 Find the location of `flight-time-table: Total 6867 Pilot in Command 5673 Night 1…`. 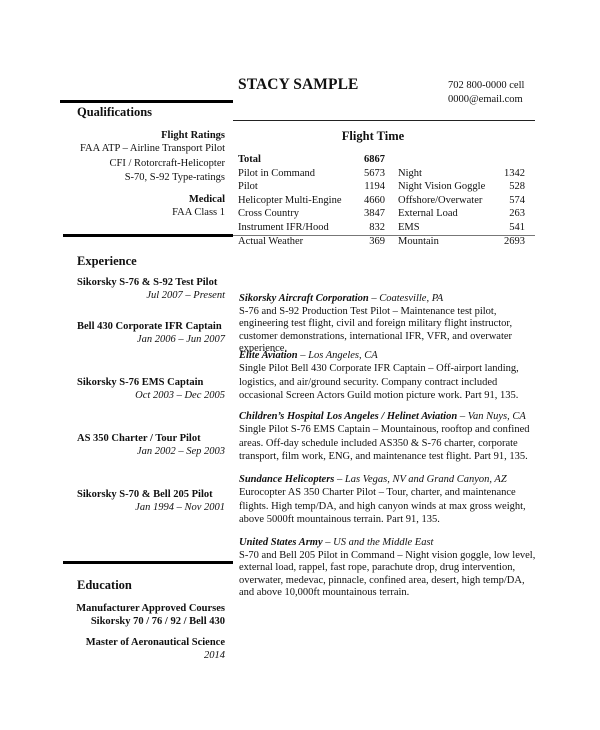

flight-time-table: Total 6867 Pilot in Command 5673 Night 1… is located at coordinates (381, 200).